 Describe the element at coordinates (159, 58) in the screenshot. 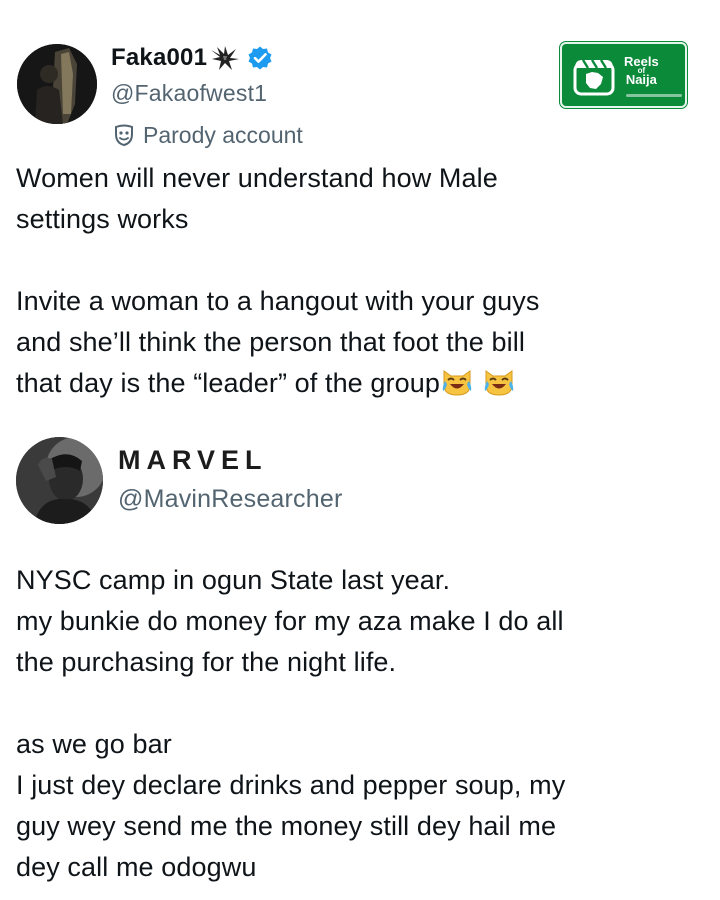

I see `display-name: Faka001` at that location.